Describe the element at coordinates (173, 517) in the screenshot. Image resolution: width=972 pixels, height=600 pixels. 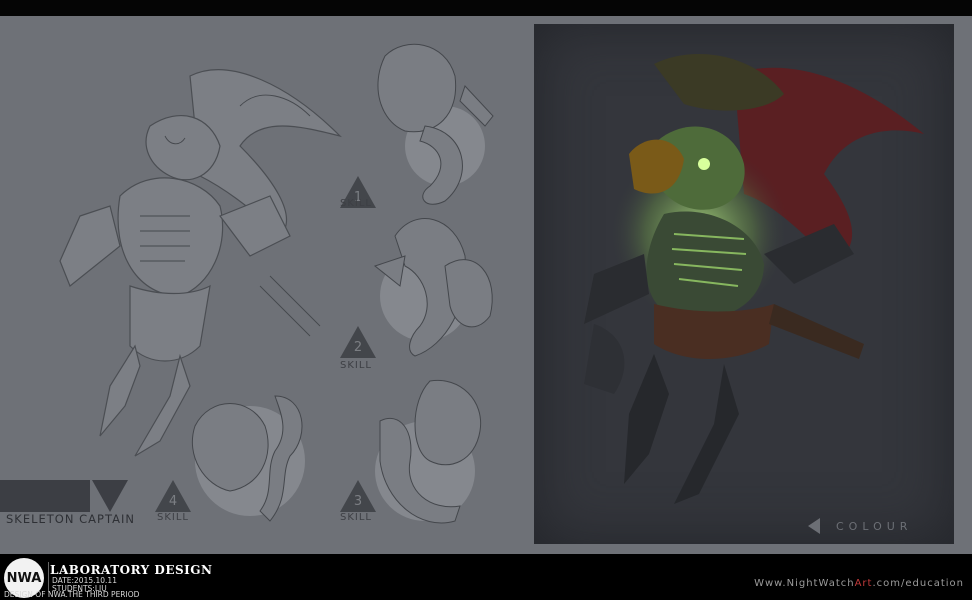
I see `skill-4-label: SKILL` at that location.